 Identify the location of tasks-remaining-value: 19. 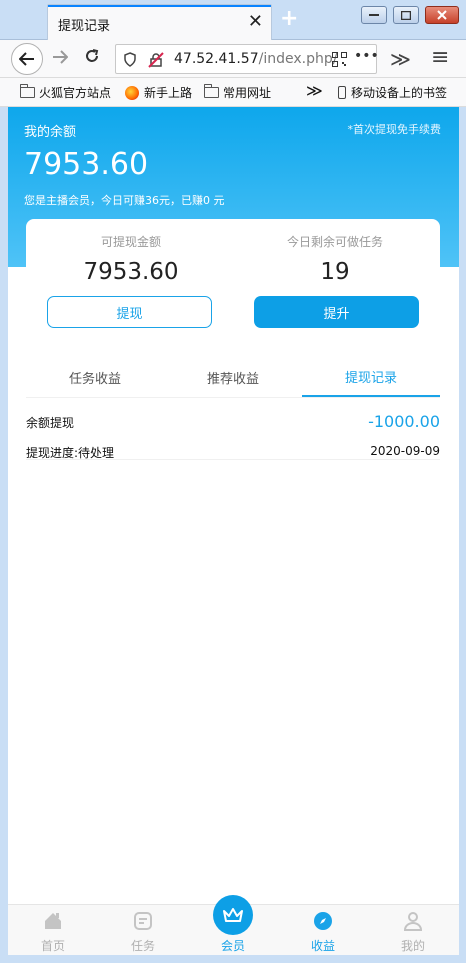
(335, 272).